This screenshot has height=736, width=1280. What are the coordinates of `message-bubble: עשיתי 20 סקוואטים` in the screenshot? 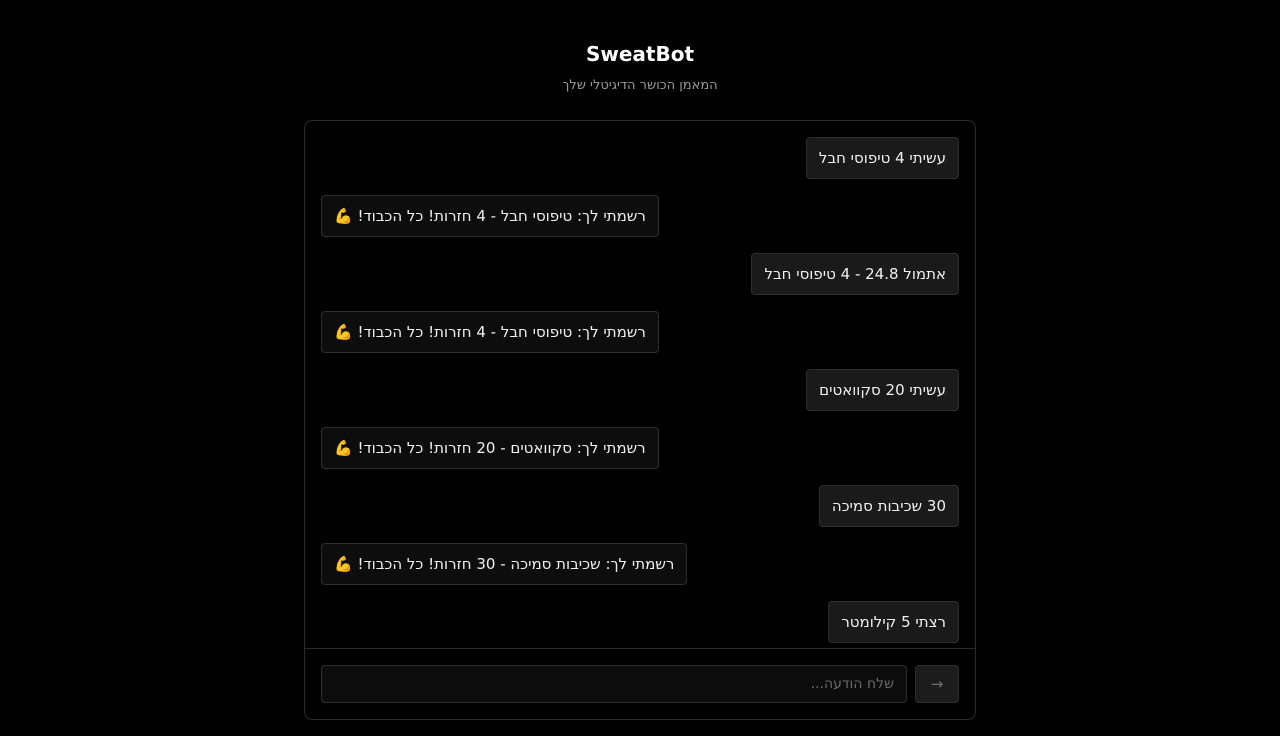 It's located at (882, 390).